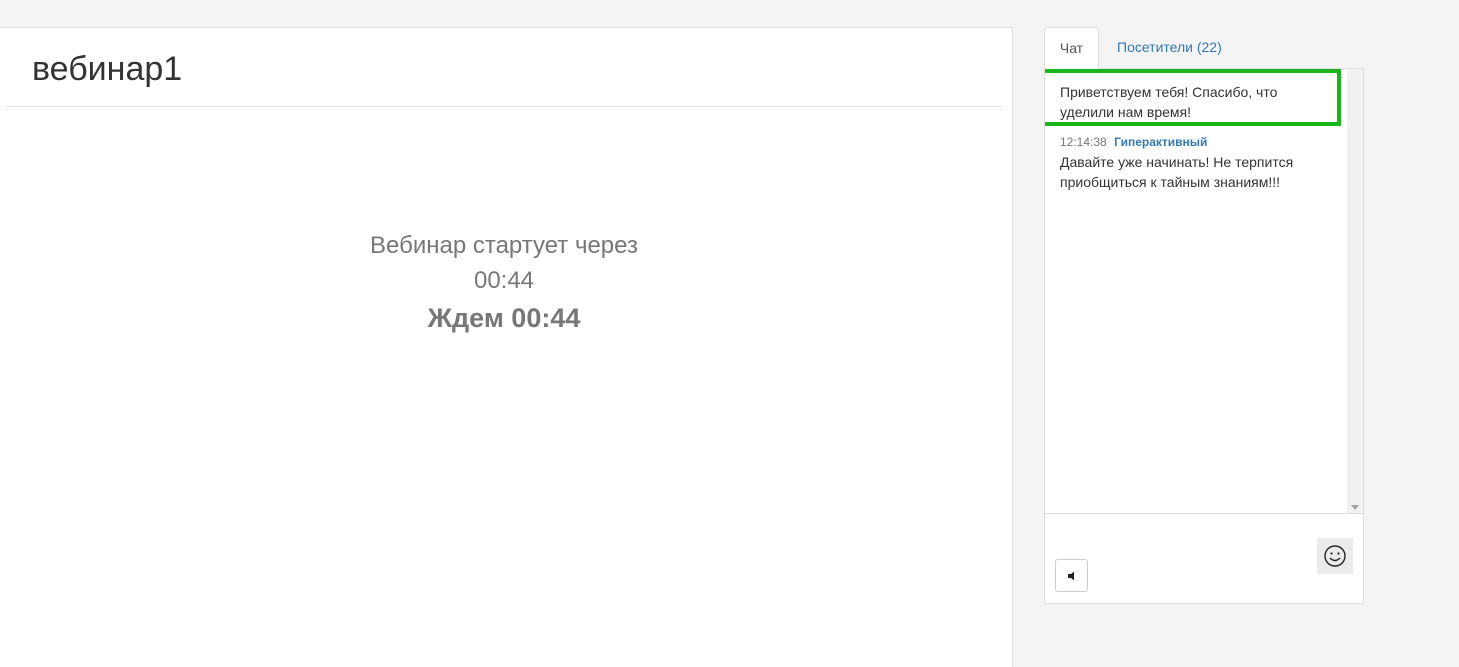 The width and height of the screenshot is (1459, 667). Describe the element at coordinates (504, 106) in the screenshot. I see `title-divider` at that location.